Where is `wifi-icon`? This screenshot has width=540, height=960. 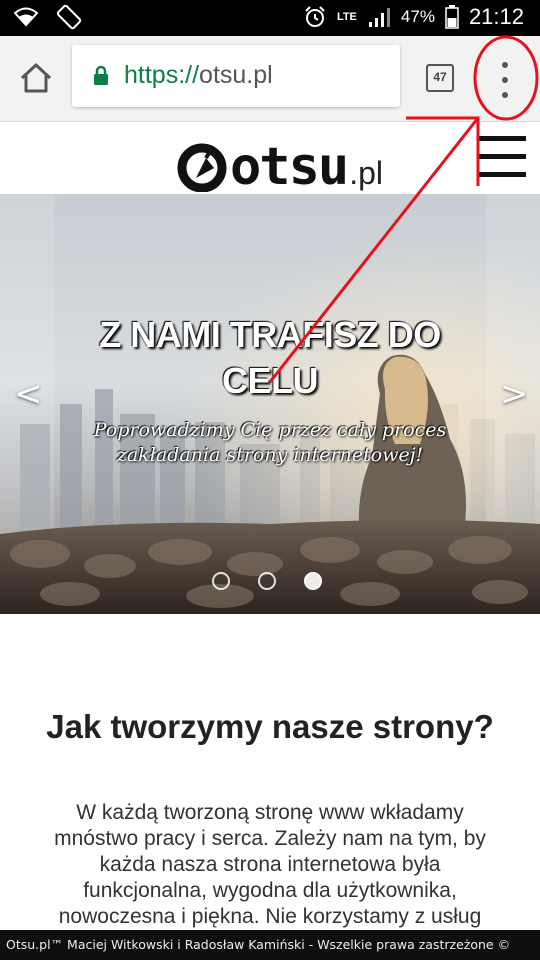 wifi-icon is located at coordinates (26, 17).